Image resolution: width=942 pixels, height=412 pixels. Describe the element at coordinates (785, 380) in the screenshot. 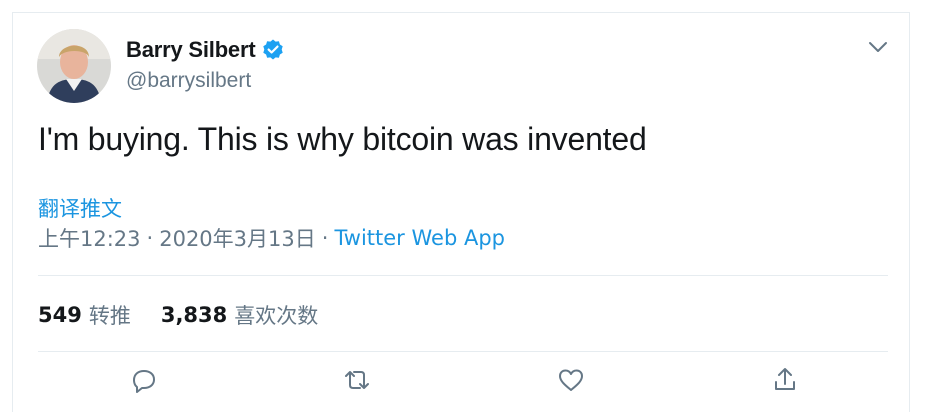

I see `share-icon` at that location.